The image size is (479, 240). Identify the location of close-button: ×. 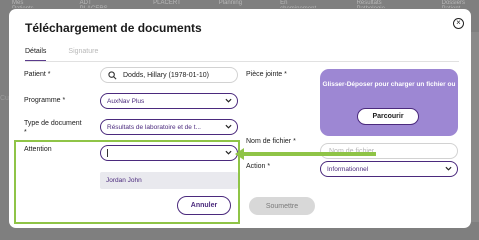
(458, 23).